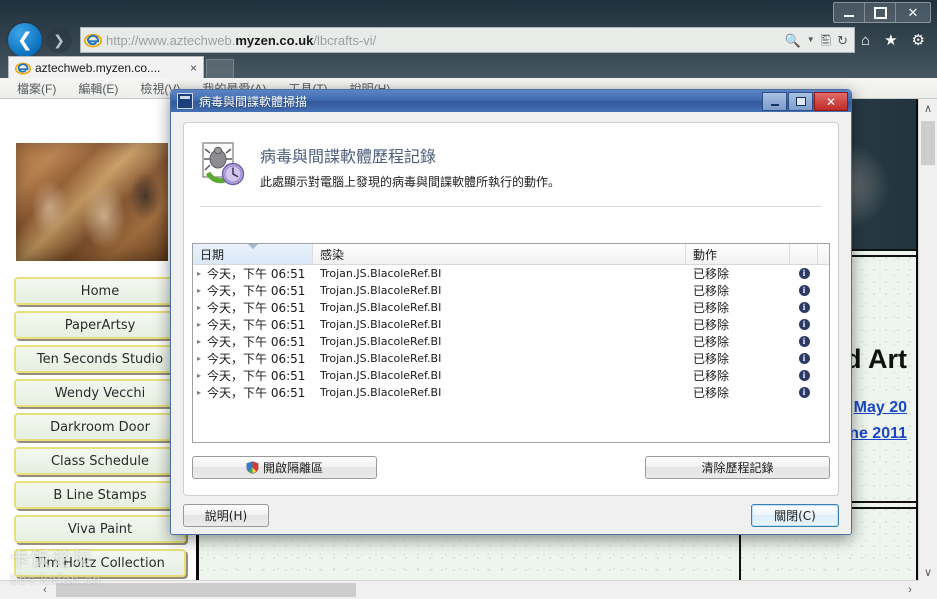  I want to click on nav-button-home: Home, so click(100, 291).